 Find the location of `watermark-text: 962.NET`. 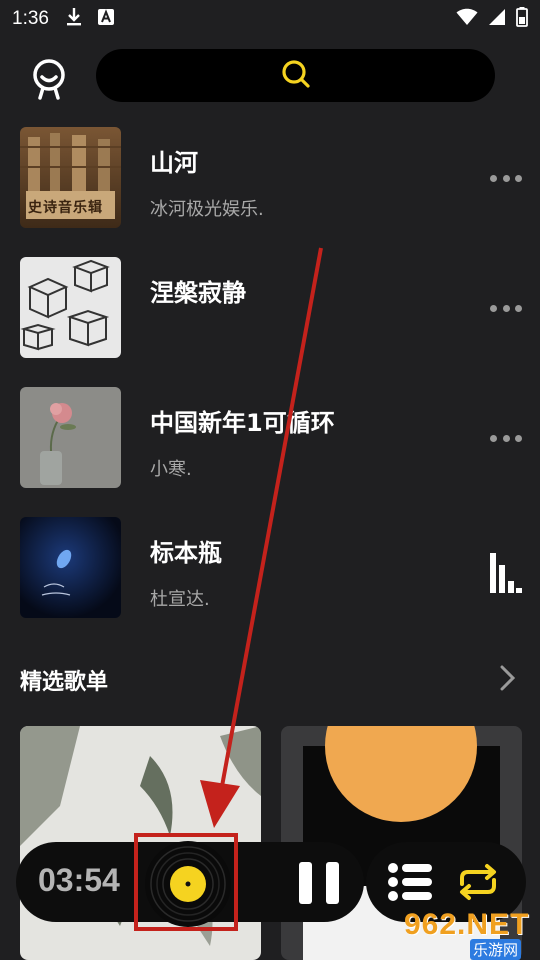

watermark-text: 962.NET is located at coordinates (467, 924).